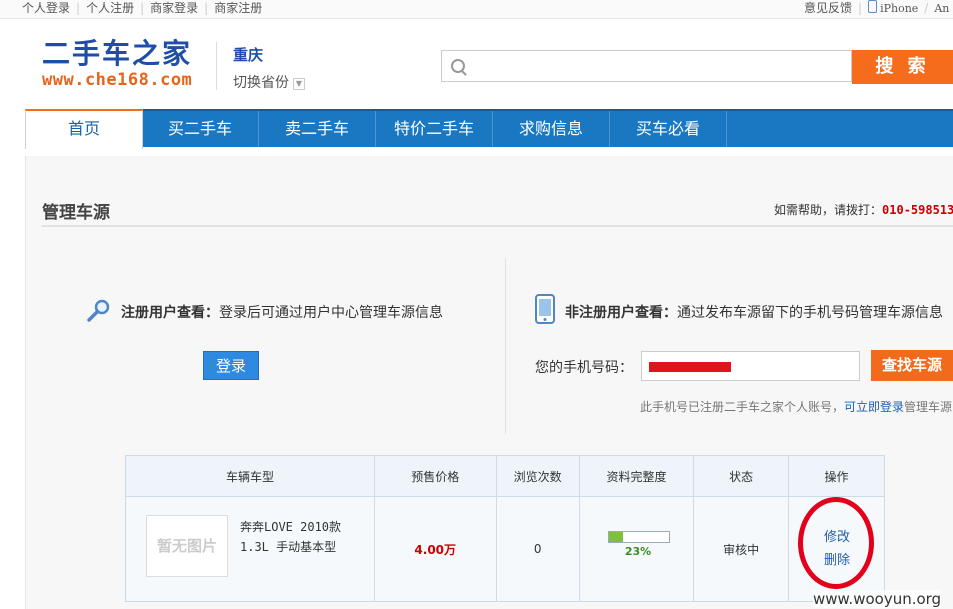 Image resolution: width=953 pixels, height=609 pixels. What do you see at coordinates (551, 129) in the screenshot?
I see `nav-wanted: 求购信息` at bounding box center [551, 129].